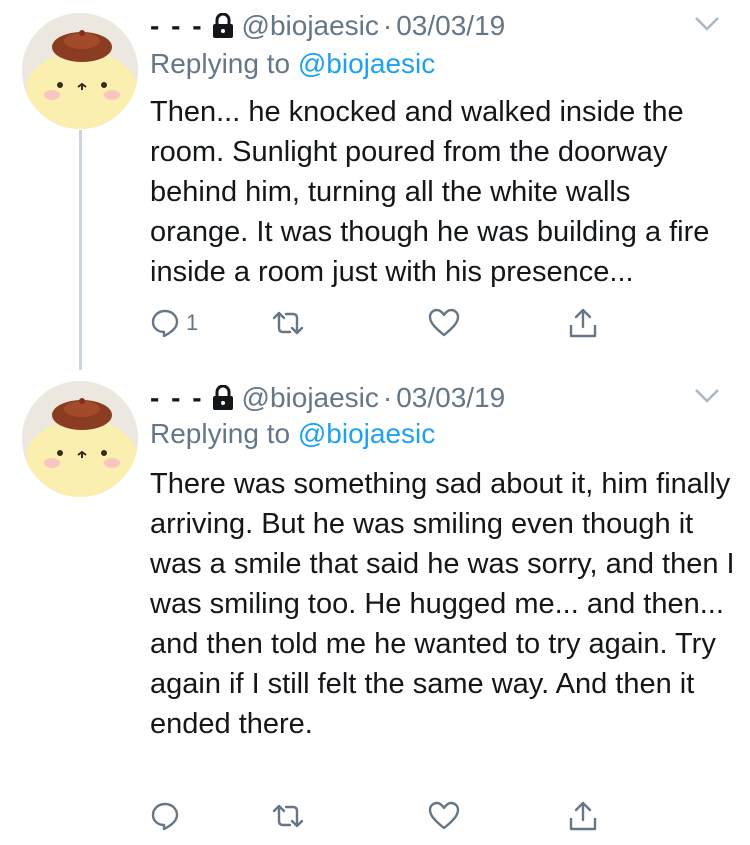 This screenshot has width=750, height=845. I want to click on reply-button: 1, so click(174, 323).